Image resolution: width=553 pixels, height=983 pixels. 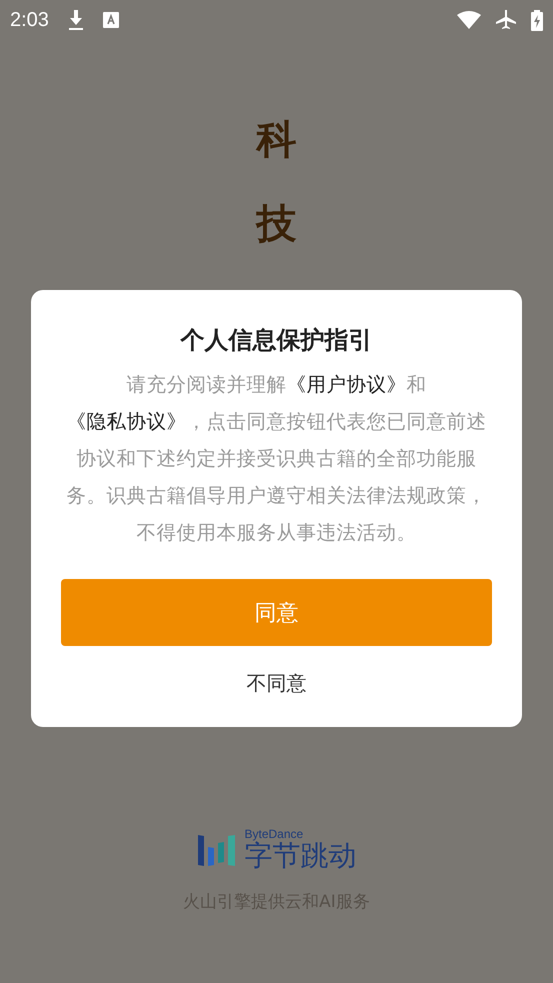 What do you see at coordinates (110, 20) in the screenshot?
I see `font-icon` at bounding box center [110, 20].